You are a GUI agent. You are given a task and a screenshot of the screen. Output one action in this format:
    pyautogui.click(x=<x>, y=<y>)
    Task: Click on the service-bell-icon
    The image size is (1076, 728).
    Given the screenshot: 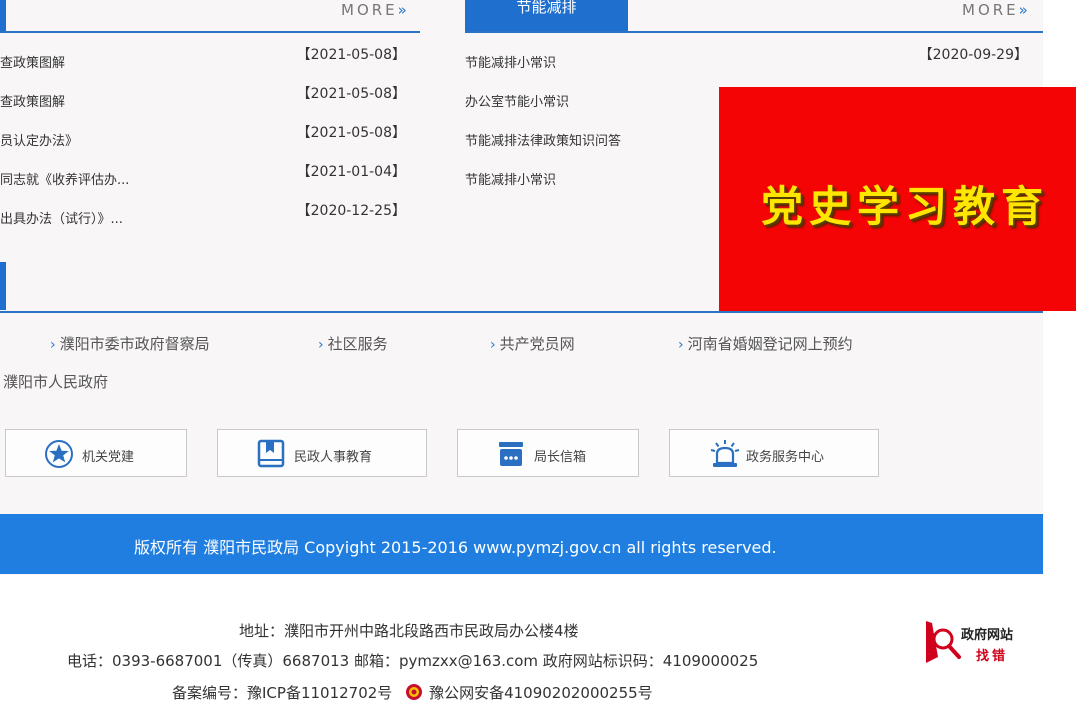 What is the action you would take?
    pyautogui.click(x=725, y=453)
    